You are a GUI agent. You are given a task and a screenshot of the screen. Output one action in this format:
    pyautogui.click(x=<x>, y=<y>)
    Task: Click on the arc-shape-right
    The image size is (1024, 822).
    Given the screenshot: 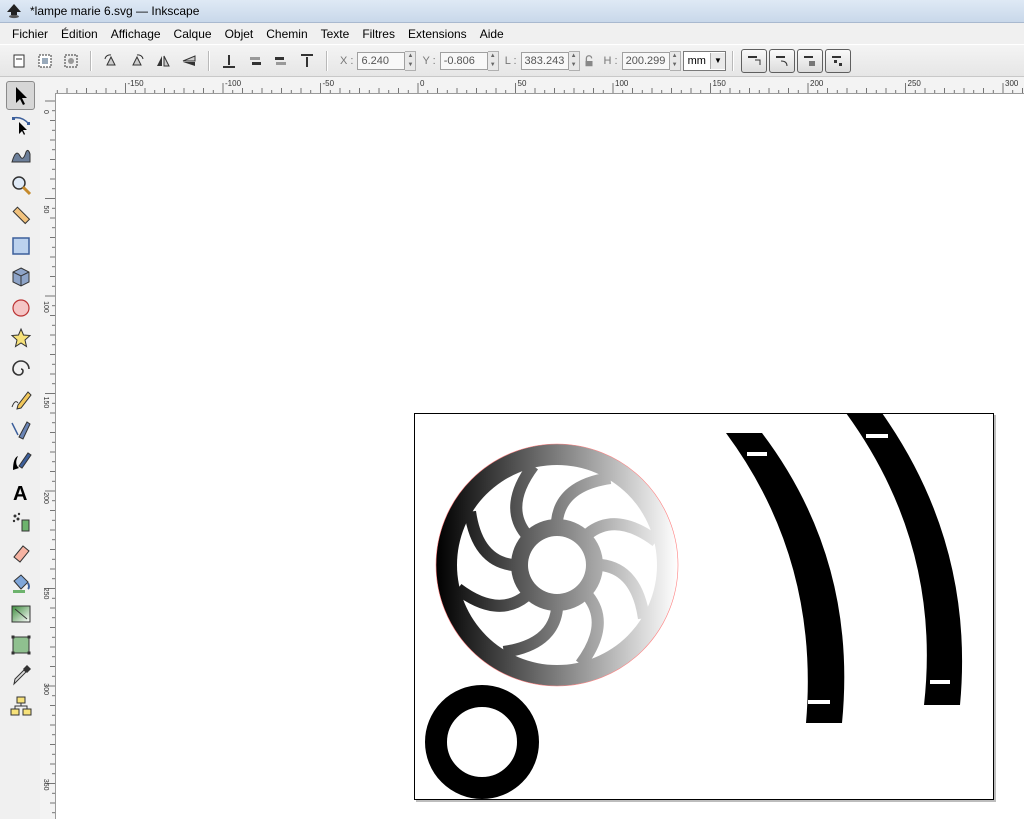 What is the action you would take?
    pyautogui.click(x=904, y=559)
    